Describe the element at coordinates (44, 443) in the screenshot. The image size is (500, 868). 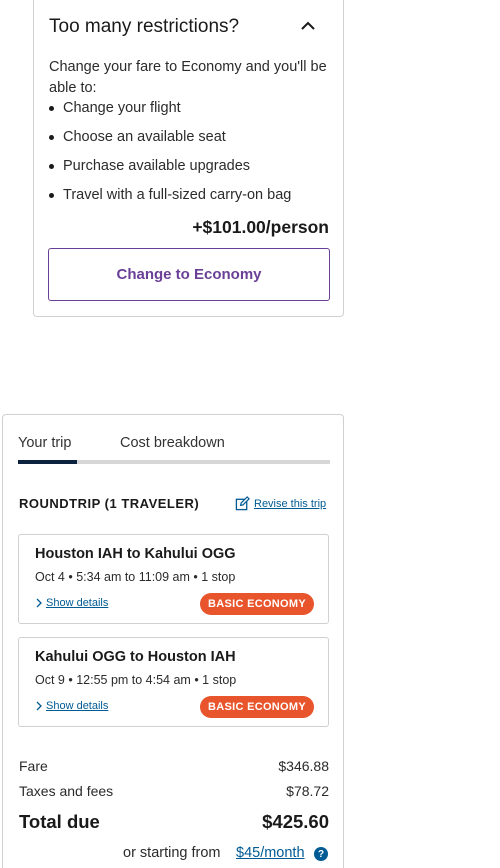
I see `tab-your-trip: Your trip` at that location.